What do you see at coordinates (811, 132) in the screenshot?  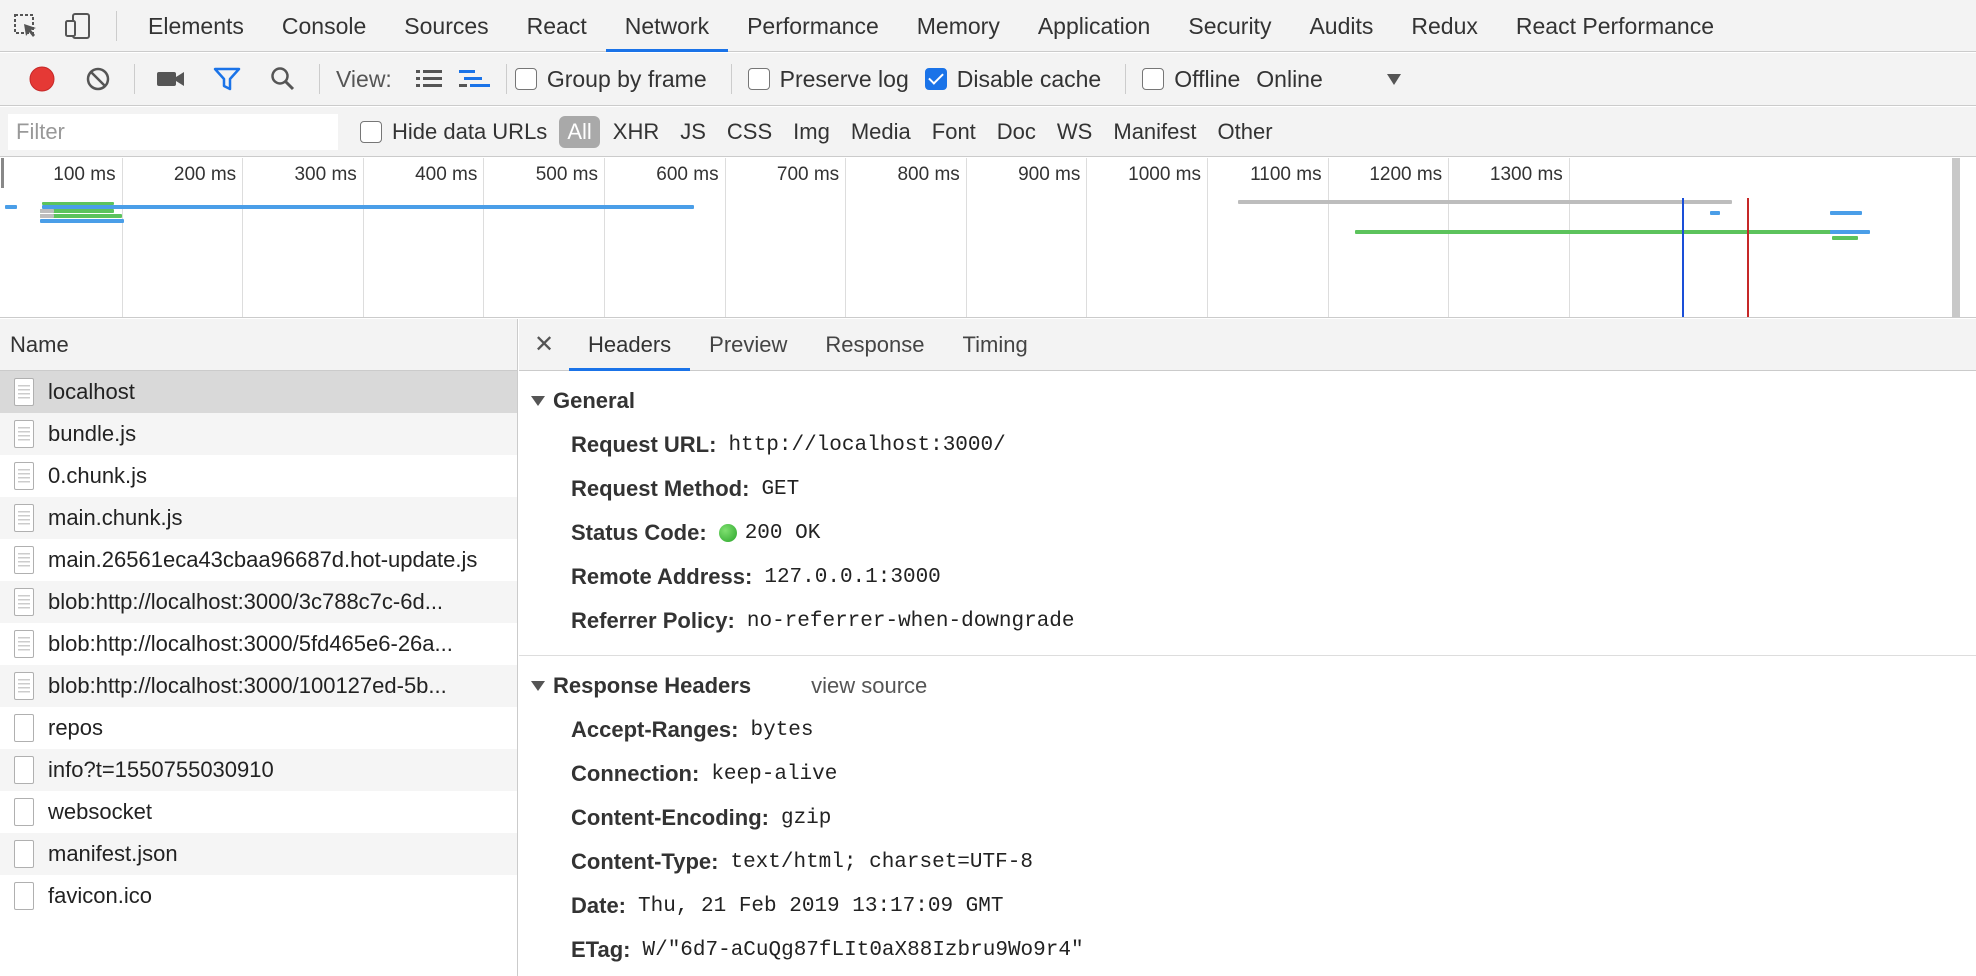 I see `filter-type-img: Img` at bounding box center [811, 132].